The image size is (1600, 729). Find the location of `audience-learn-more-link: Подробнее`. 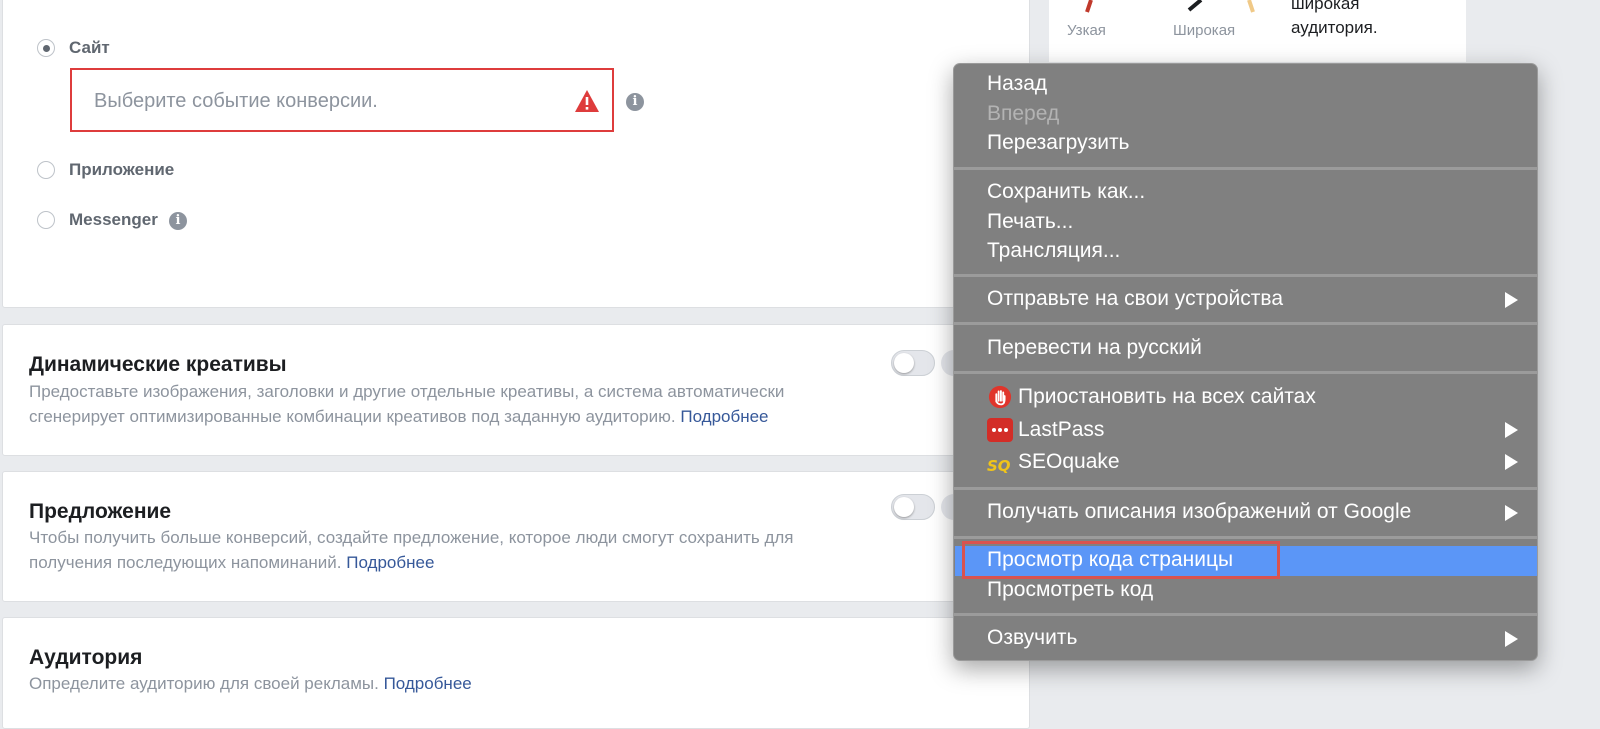

audience-learn-more-link: Подробнее is located at coordinates (428, 683).